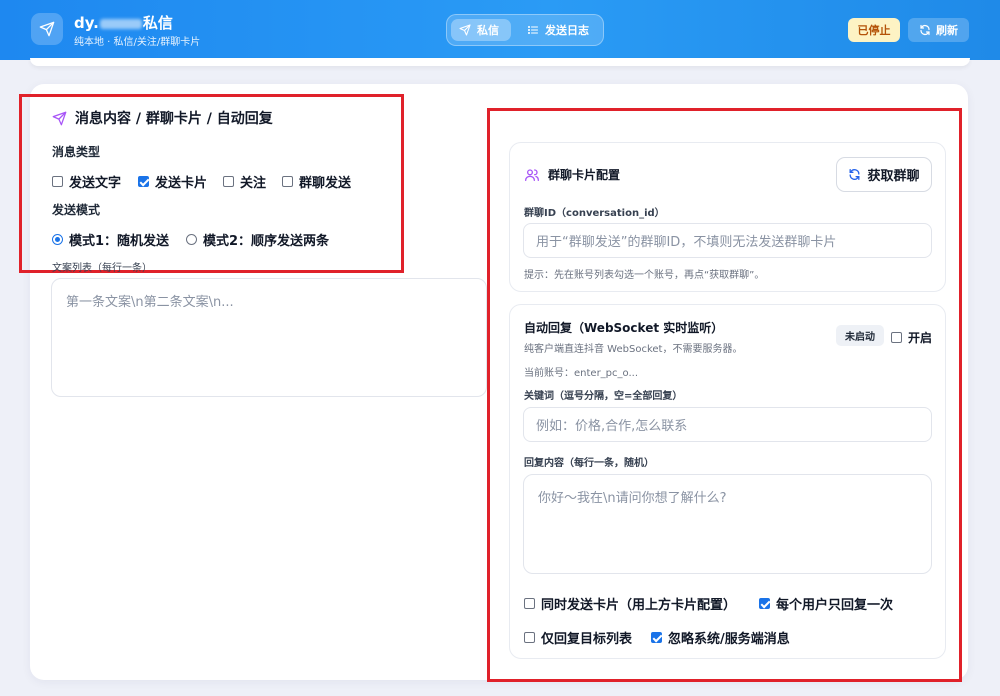  Describe the element at coordinates (639, 605) in the screenshot. I see `option-label: 同时发送卡片（用上方卡片配置）` at that location.